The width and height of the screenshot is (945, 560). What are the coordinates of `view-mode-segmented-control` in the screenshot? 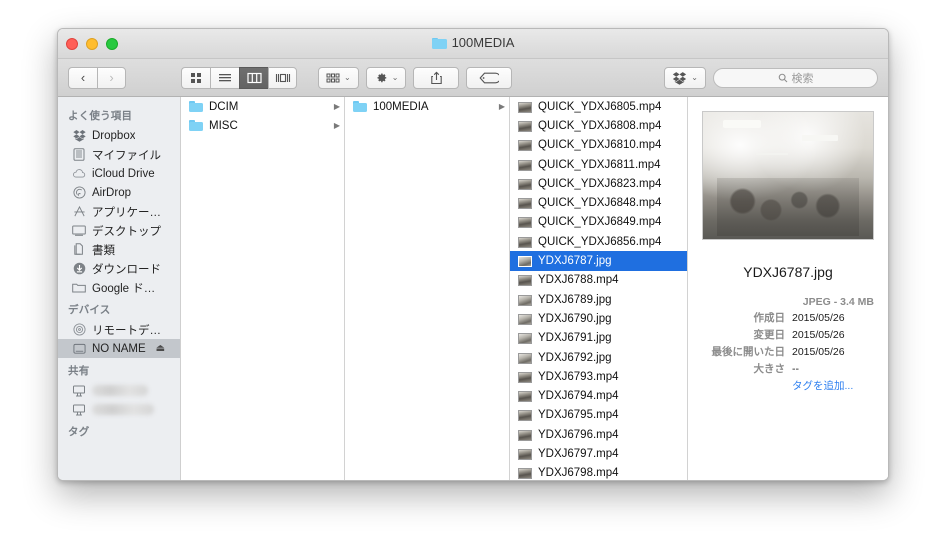 It's located at (239, 77).